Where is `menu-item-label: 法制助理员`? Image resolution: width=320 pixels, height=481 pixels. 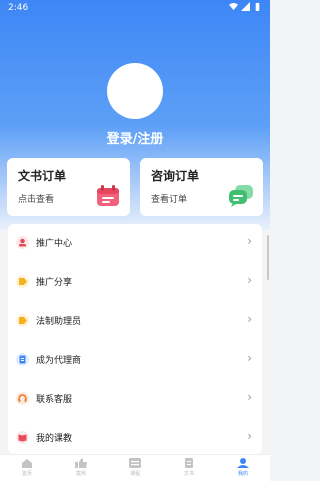
menu-item-label: 法制助理员 is located at coordinates (59, 322).